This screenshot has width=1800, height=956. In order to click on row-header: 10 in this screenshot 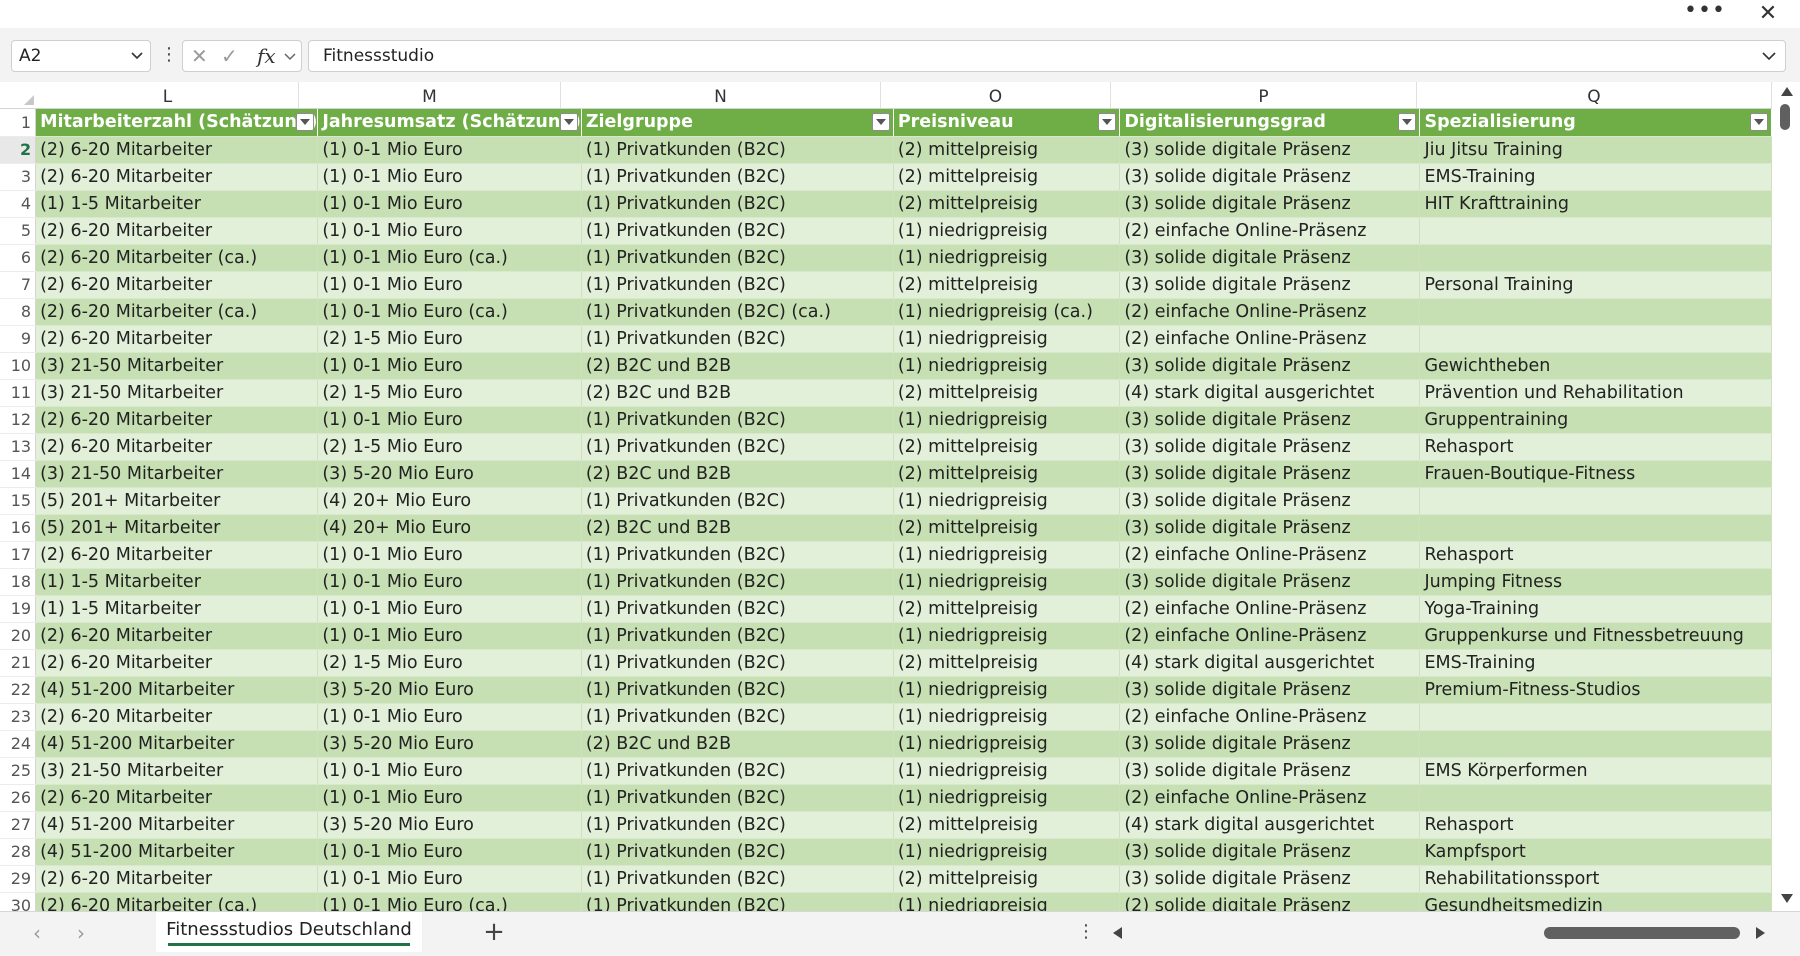, I will do `click(18, 366)`.